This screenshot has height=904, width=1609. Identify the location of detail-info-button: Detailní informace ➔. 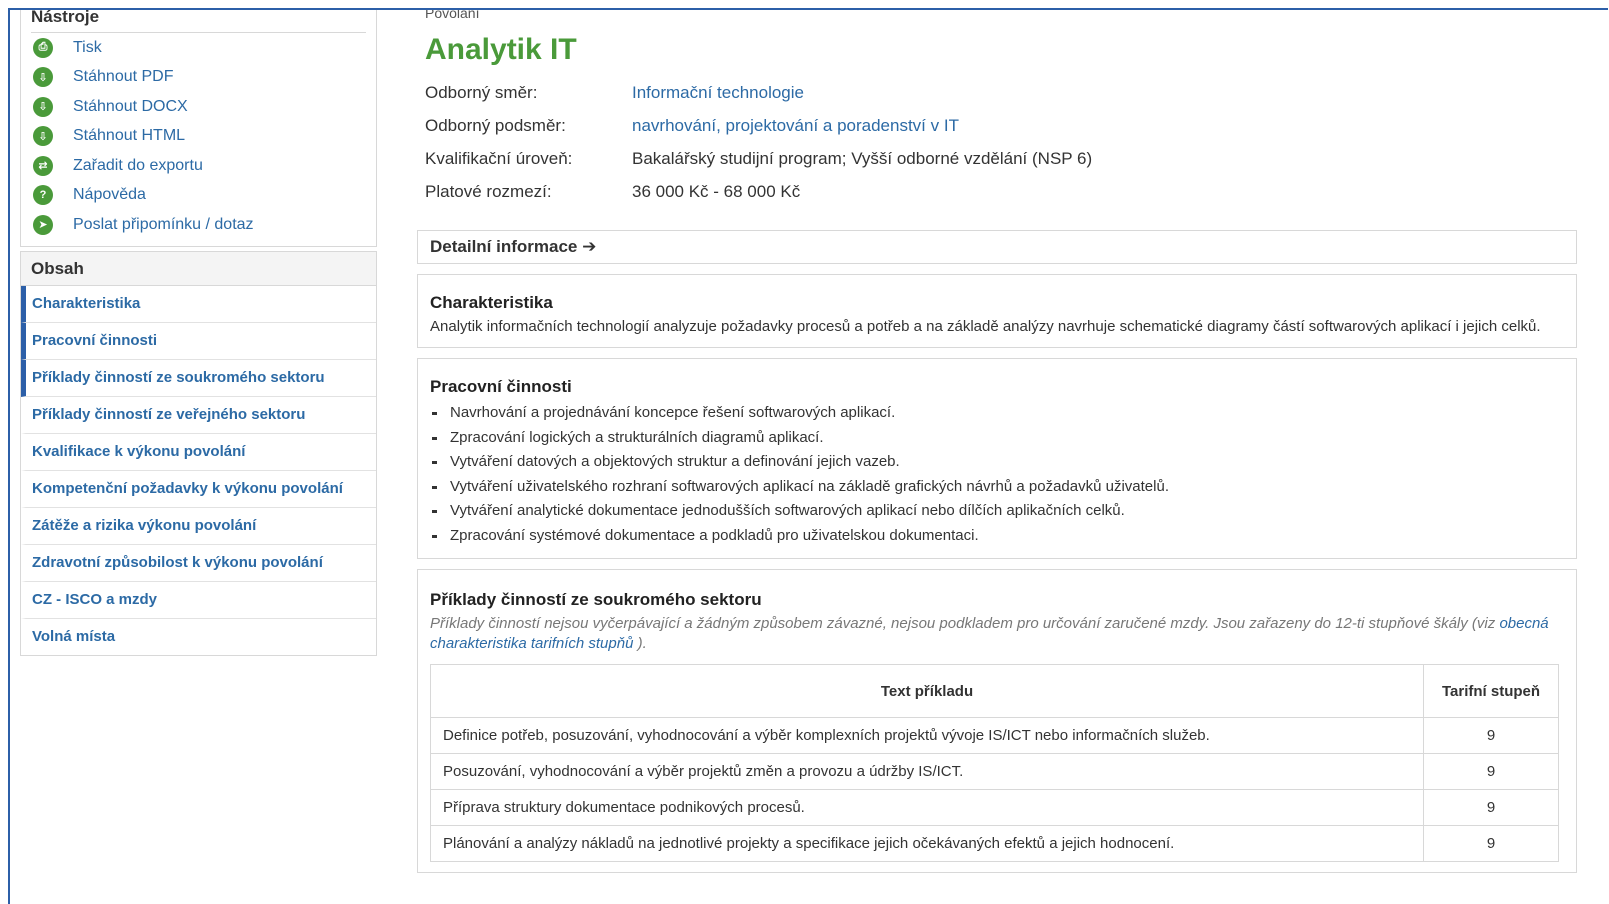
(513, 247).